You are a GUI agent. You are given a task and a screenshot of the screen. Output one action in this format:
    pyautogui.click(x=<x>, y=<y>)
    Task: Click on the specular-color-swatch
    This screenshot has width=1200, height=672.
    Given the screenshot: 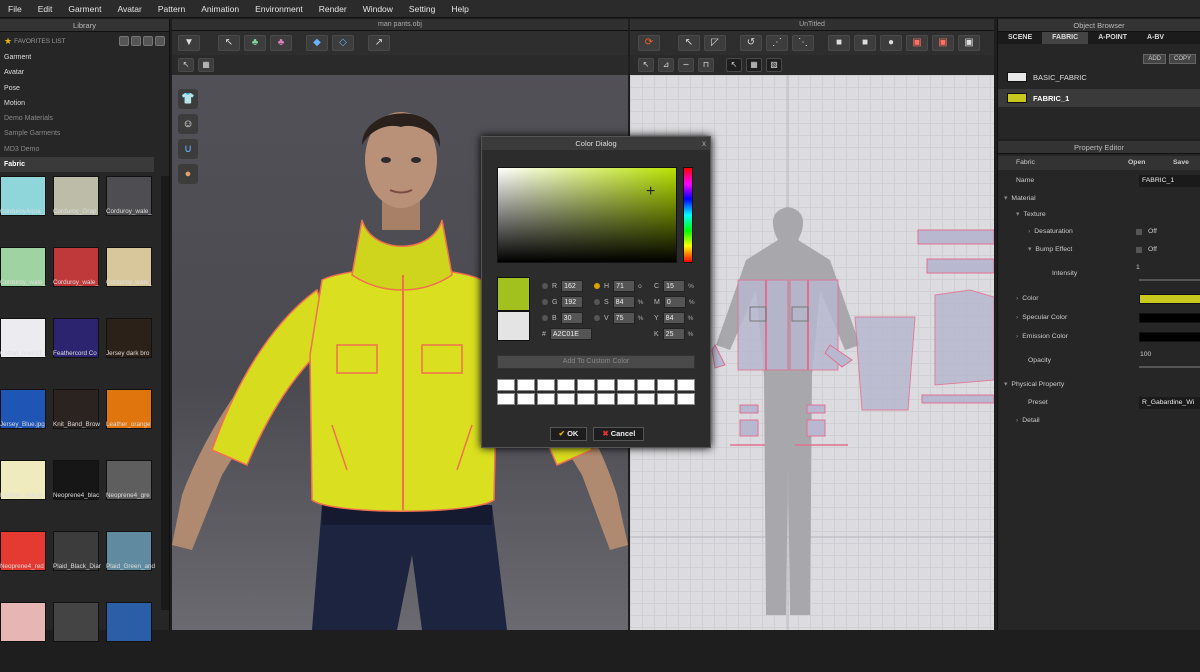 What is the action you would take?
    pyautogui.click(x=1169, y=318)
    